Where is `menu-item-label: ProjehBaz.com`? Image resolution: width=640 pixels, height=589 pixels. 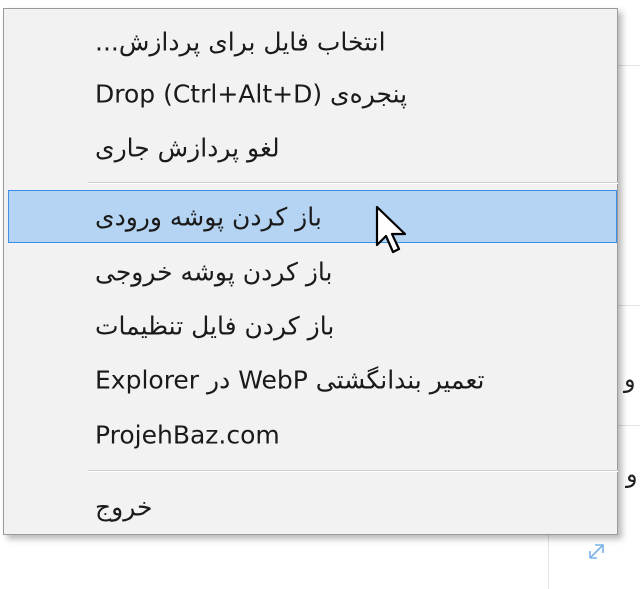 menu-item-label: ProjehBaz.com is located at coordinates (187, 435).